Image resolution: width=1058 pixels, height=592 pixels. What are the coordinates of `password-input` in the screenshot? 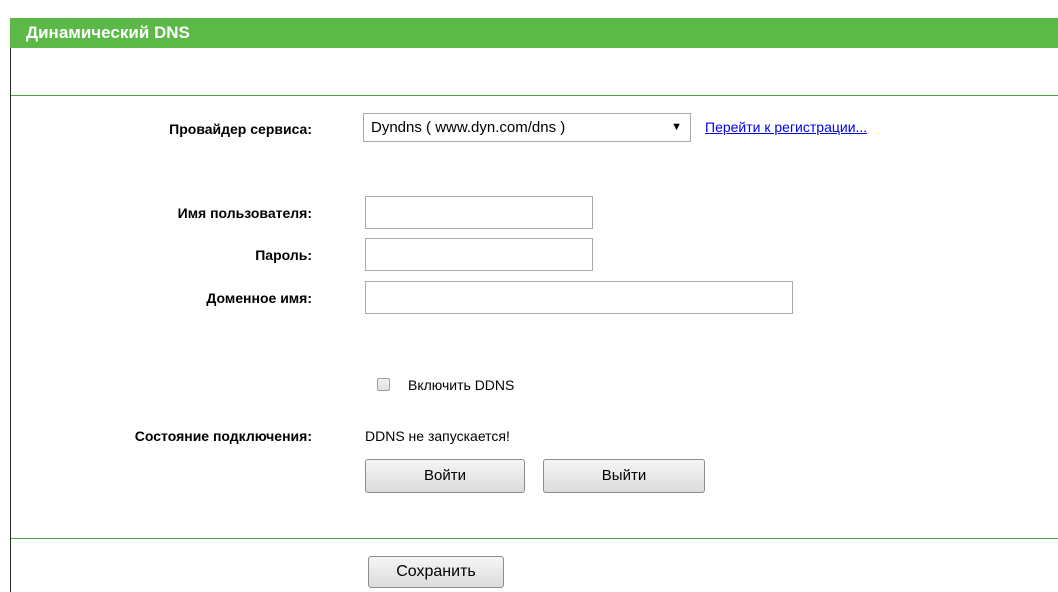 It's located at (479, 254).